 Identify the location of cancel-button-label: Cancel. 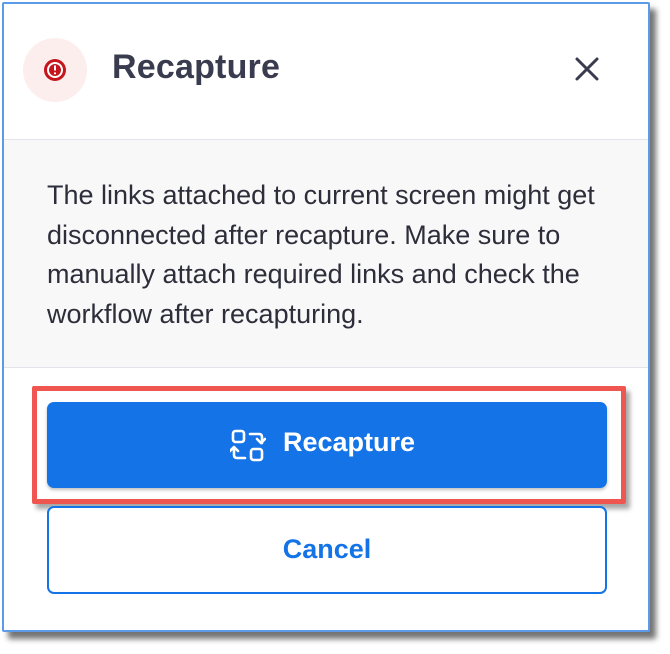
(327, 549).